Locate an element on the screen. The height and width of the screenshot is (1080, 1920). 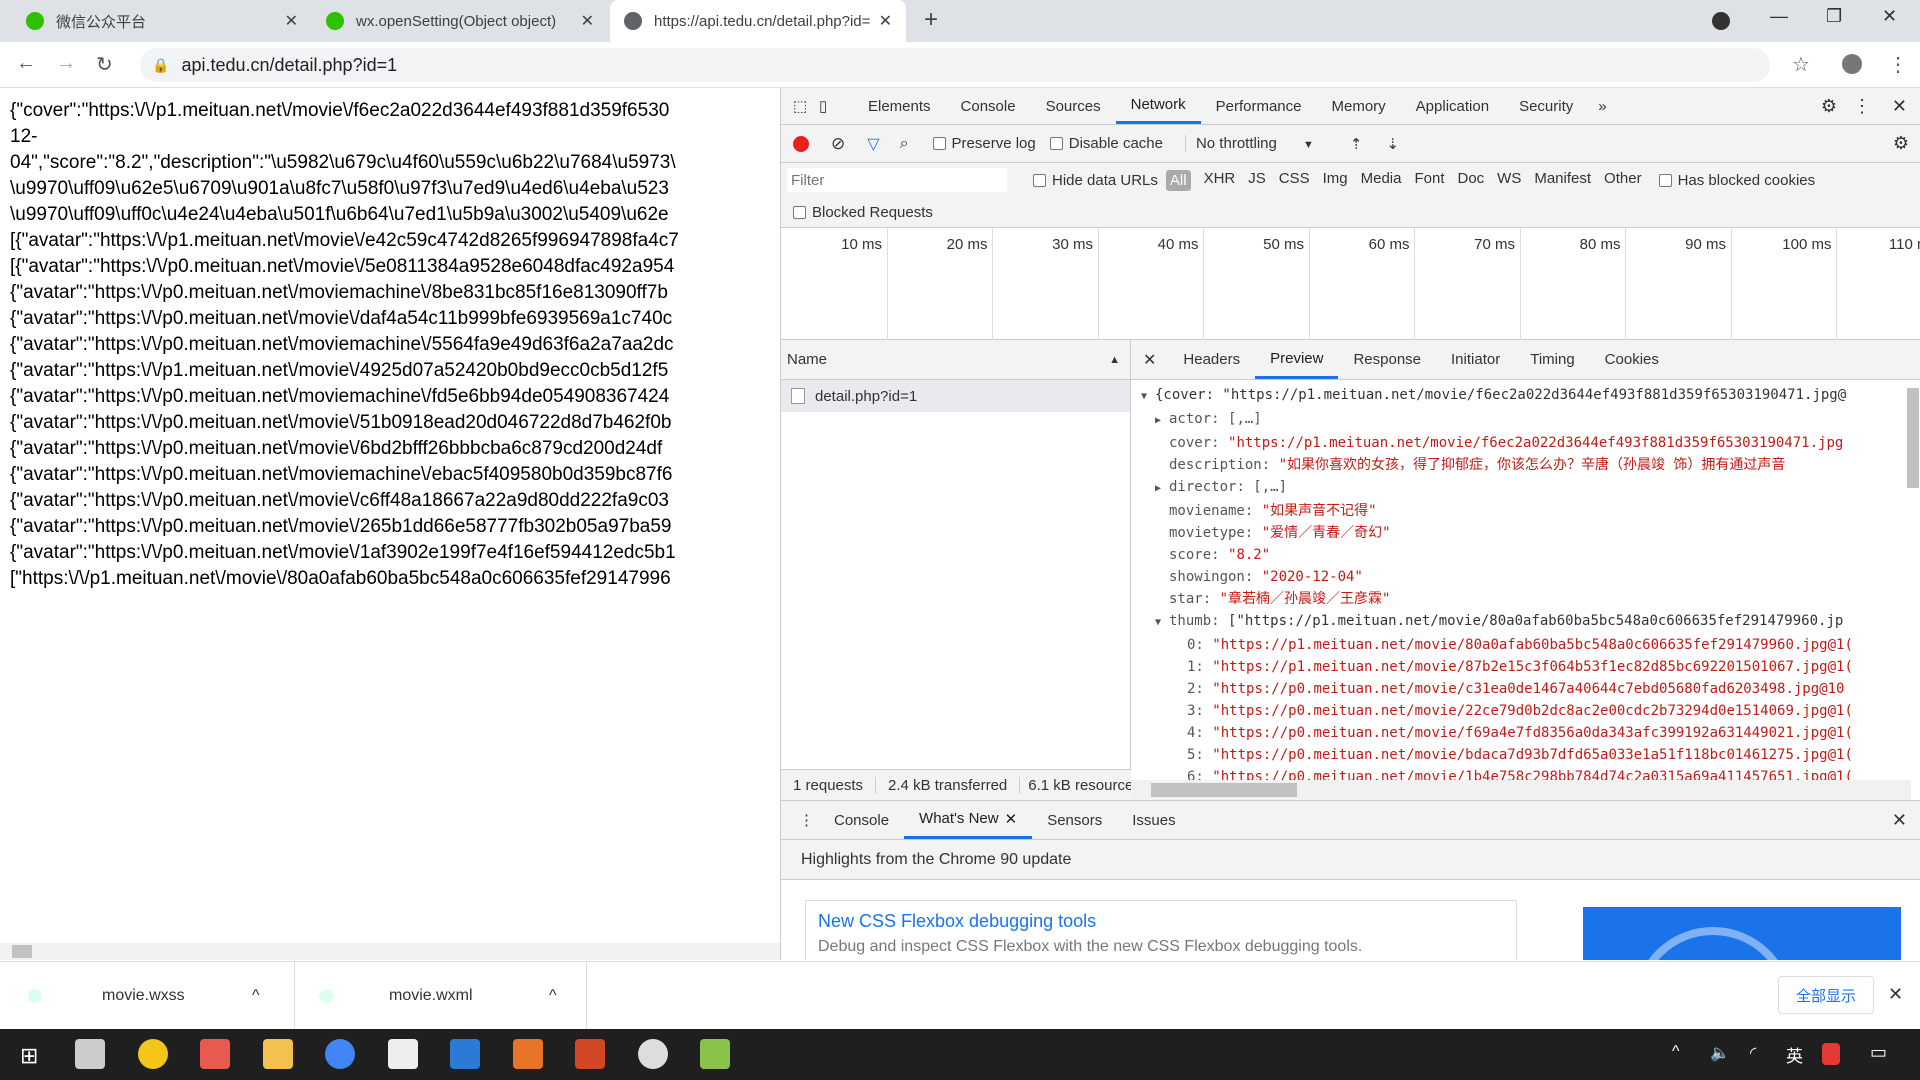
blocked-requests-checkbox: Blocked Requests is located at coordinates (863, 212).